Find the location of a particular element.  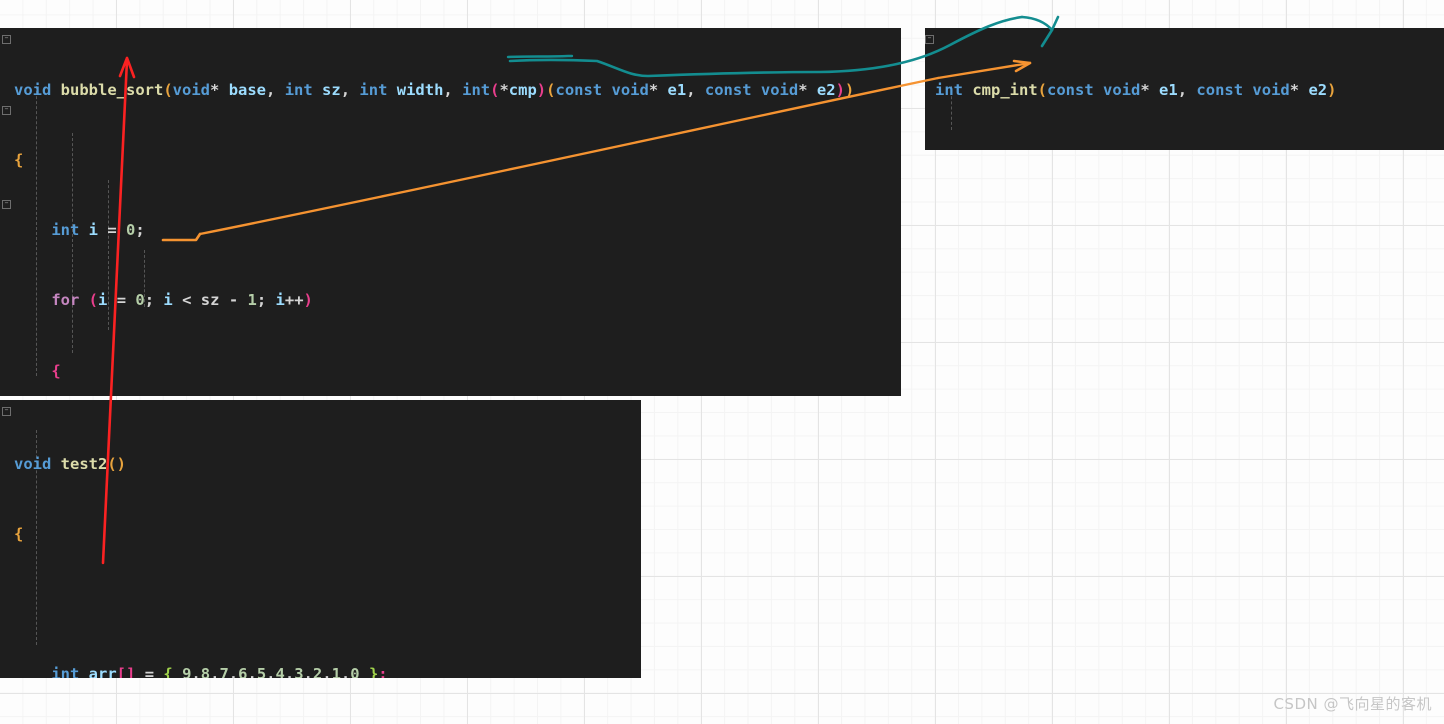

code-line: int arr[] = { 9,8,7,6,5,4,3,2,1,0 }; is located at coordinates (219, 671).